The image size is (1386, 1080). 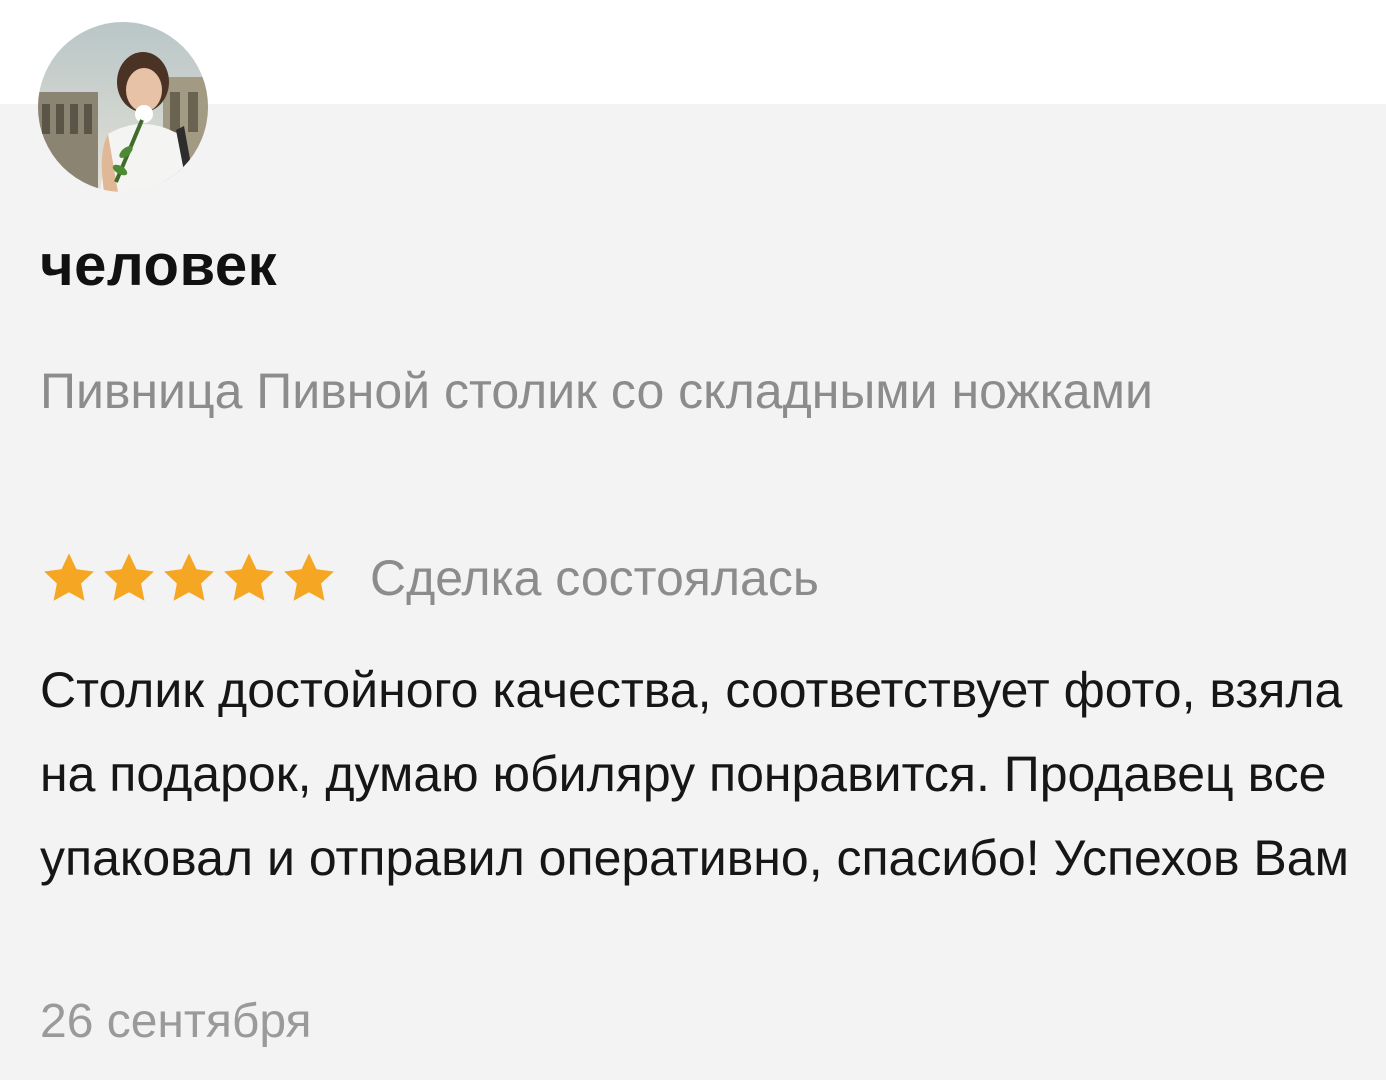 I want to click on deal-status: Сделка состоялась, so click(x=594, y=578).